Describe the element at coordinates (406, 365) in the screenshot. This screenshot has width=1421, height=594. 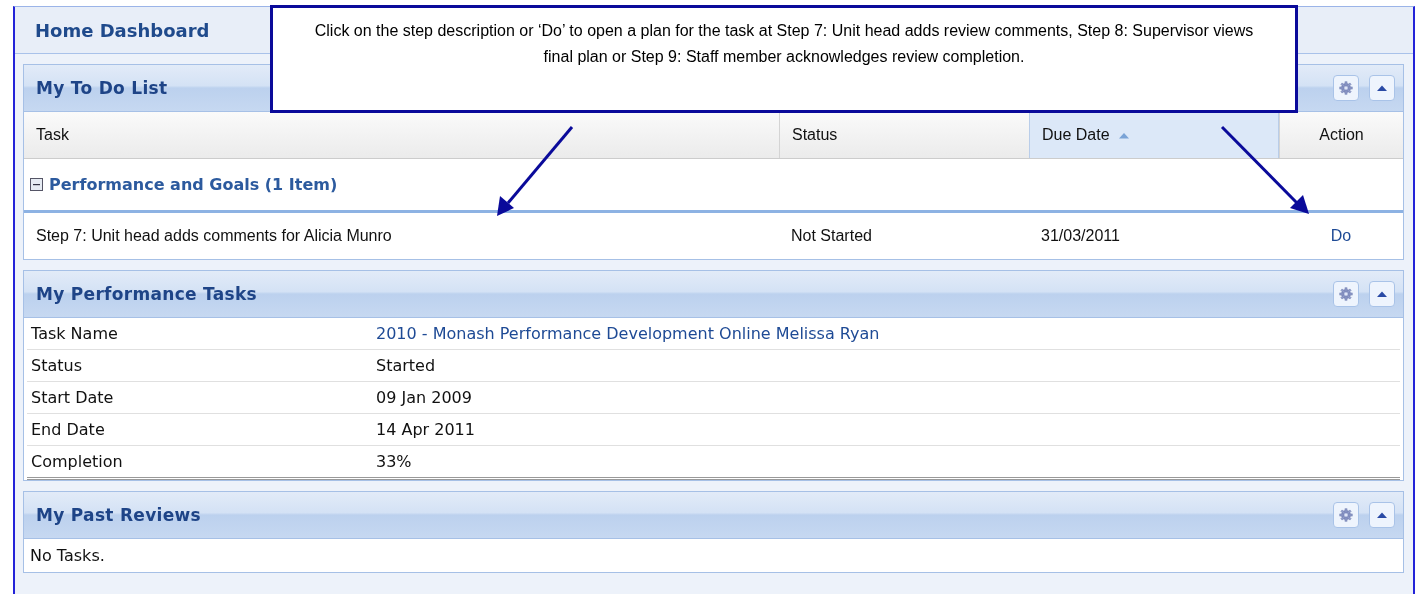
I see `field-value: Started` at that location.